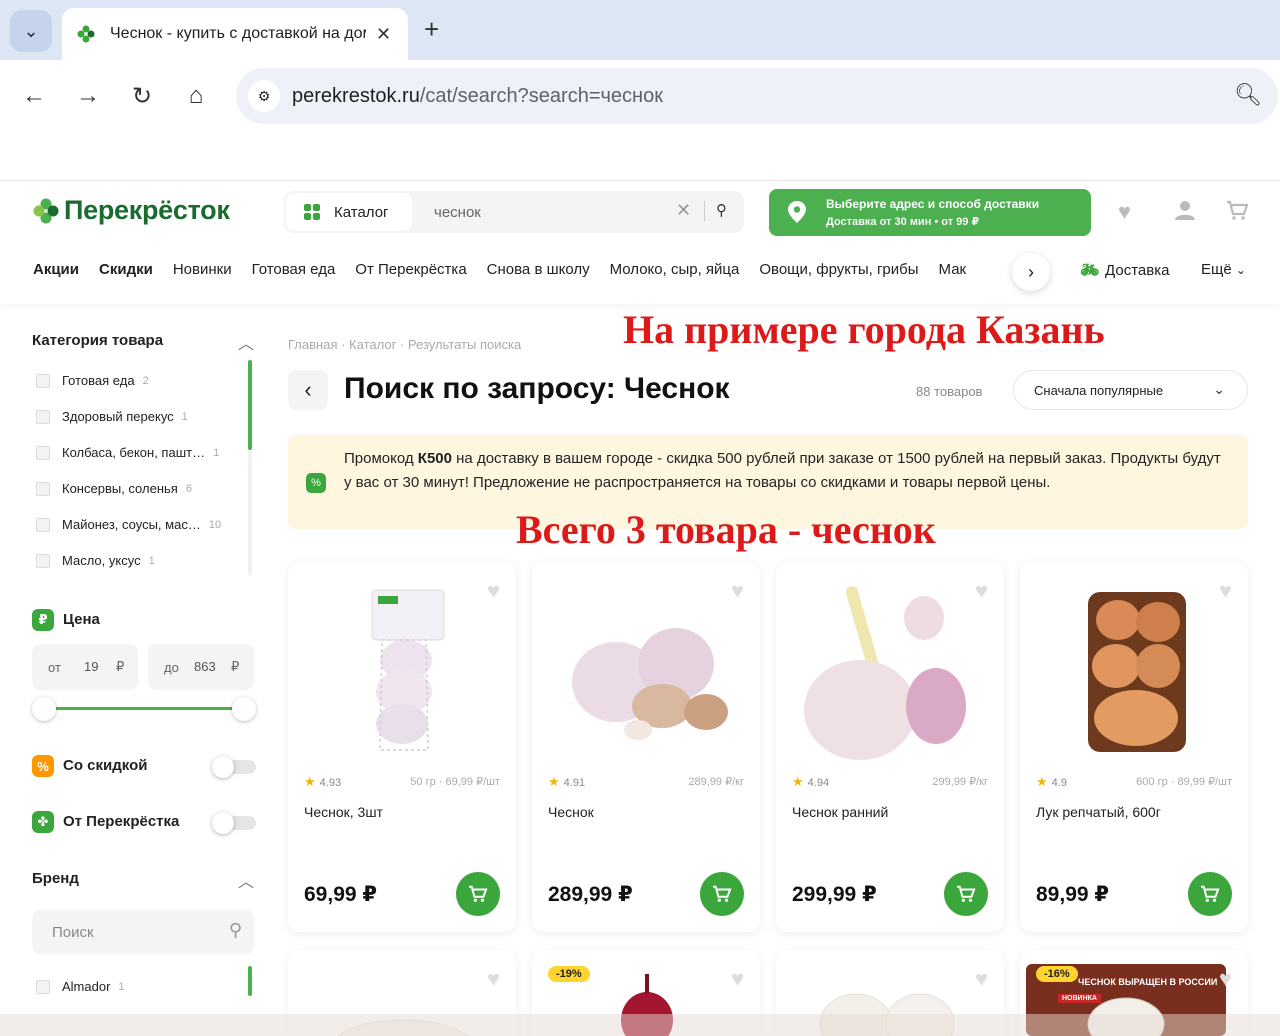  What do you see at coordinates (56, 269) in the screenshot?
I see `menu-item-promos: Акции` at bounding box center [56, 269].